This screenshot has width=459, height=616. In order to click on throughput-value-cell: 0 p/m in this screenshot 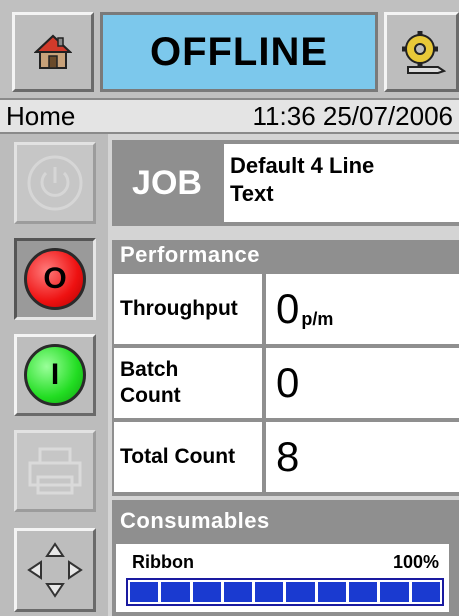, I will do `click(362, 309)`.